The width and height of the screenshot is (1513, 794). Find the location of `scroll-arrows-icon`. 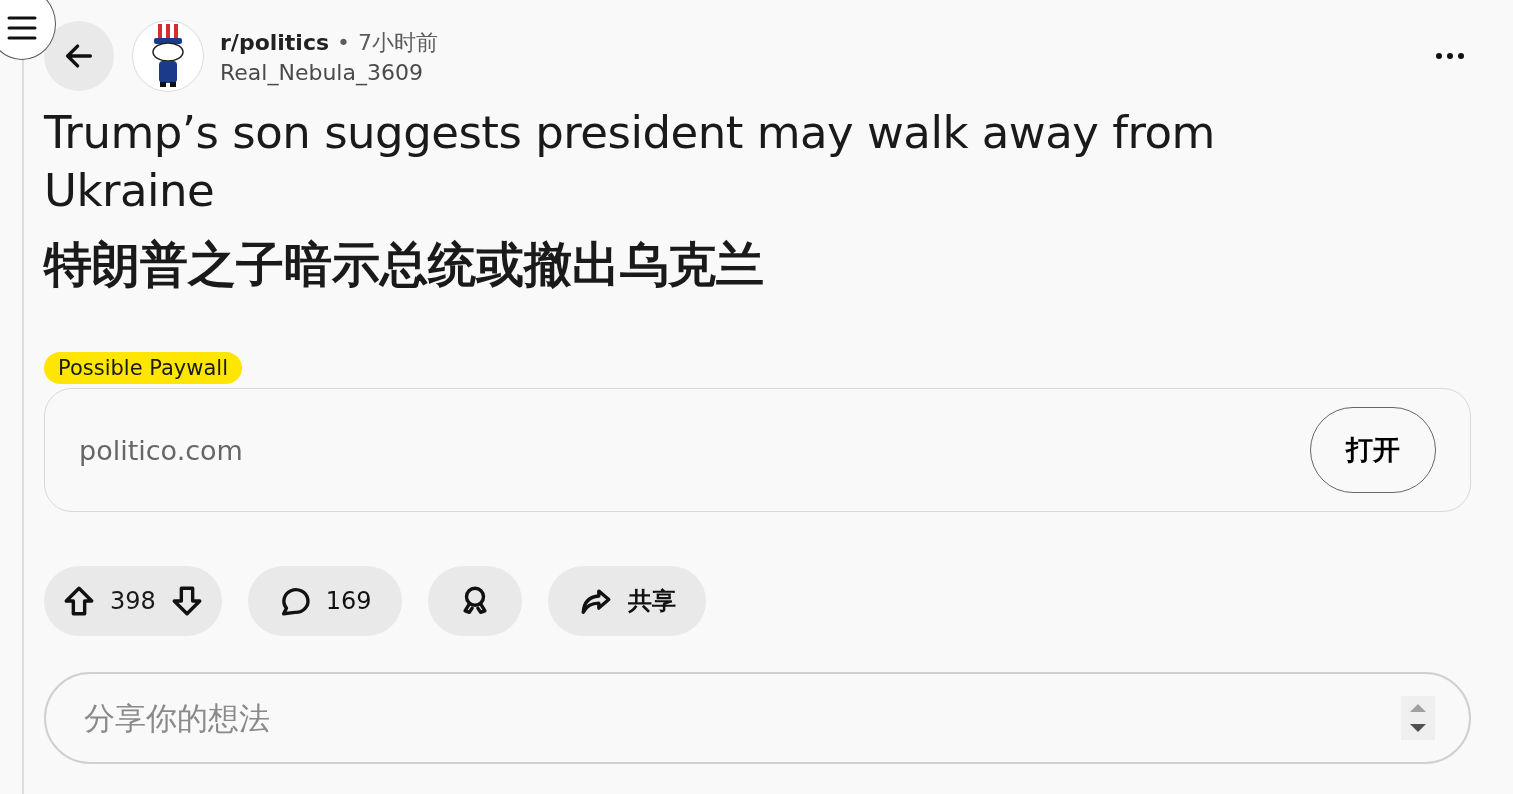

scroll-arrows-icon is located at coordinates (1418, 718).